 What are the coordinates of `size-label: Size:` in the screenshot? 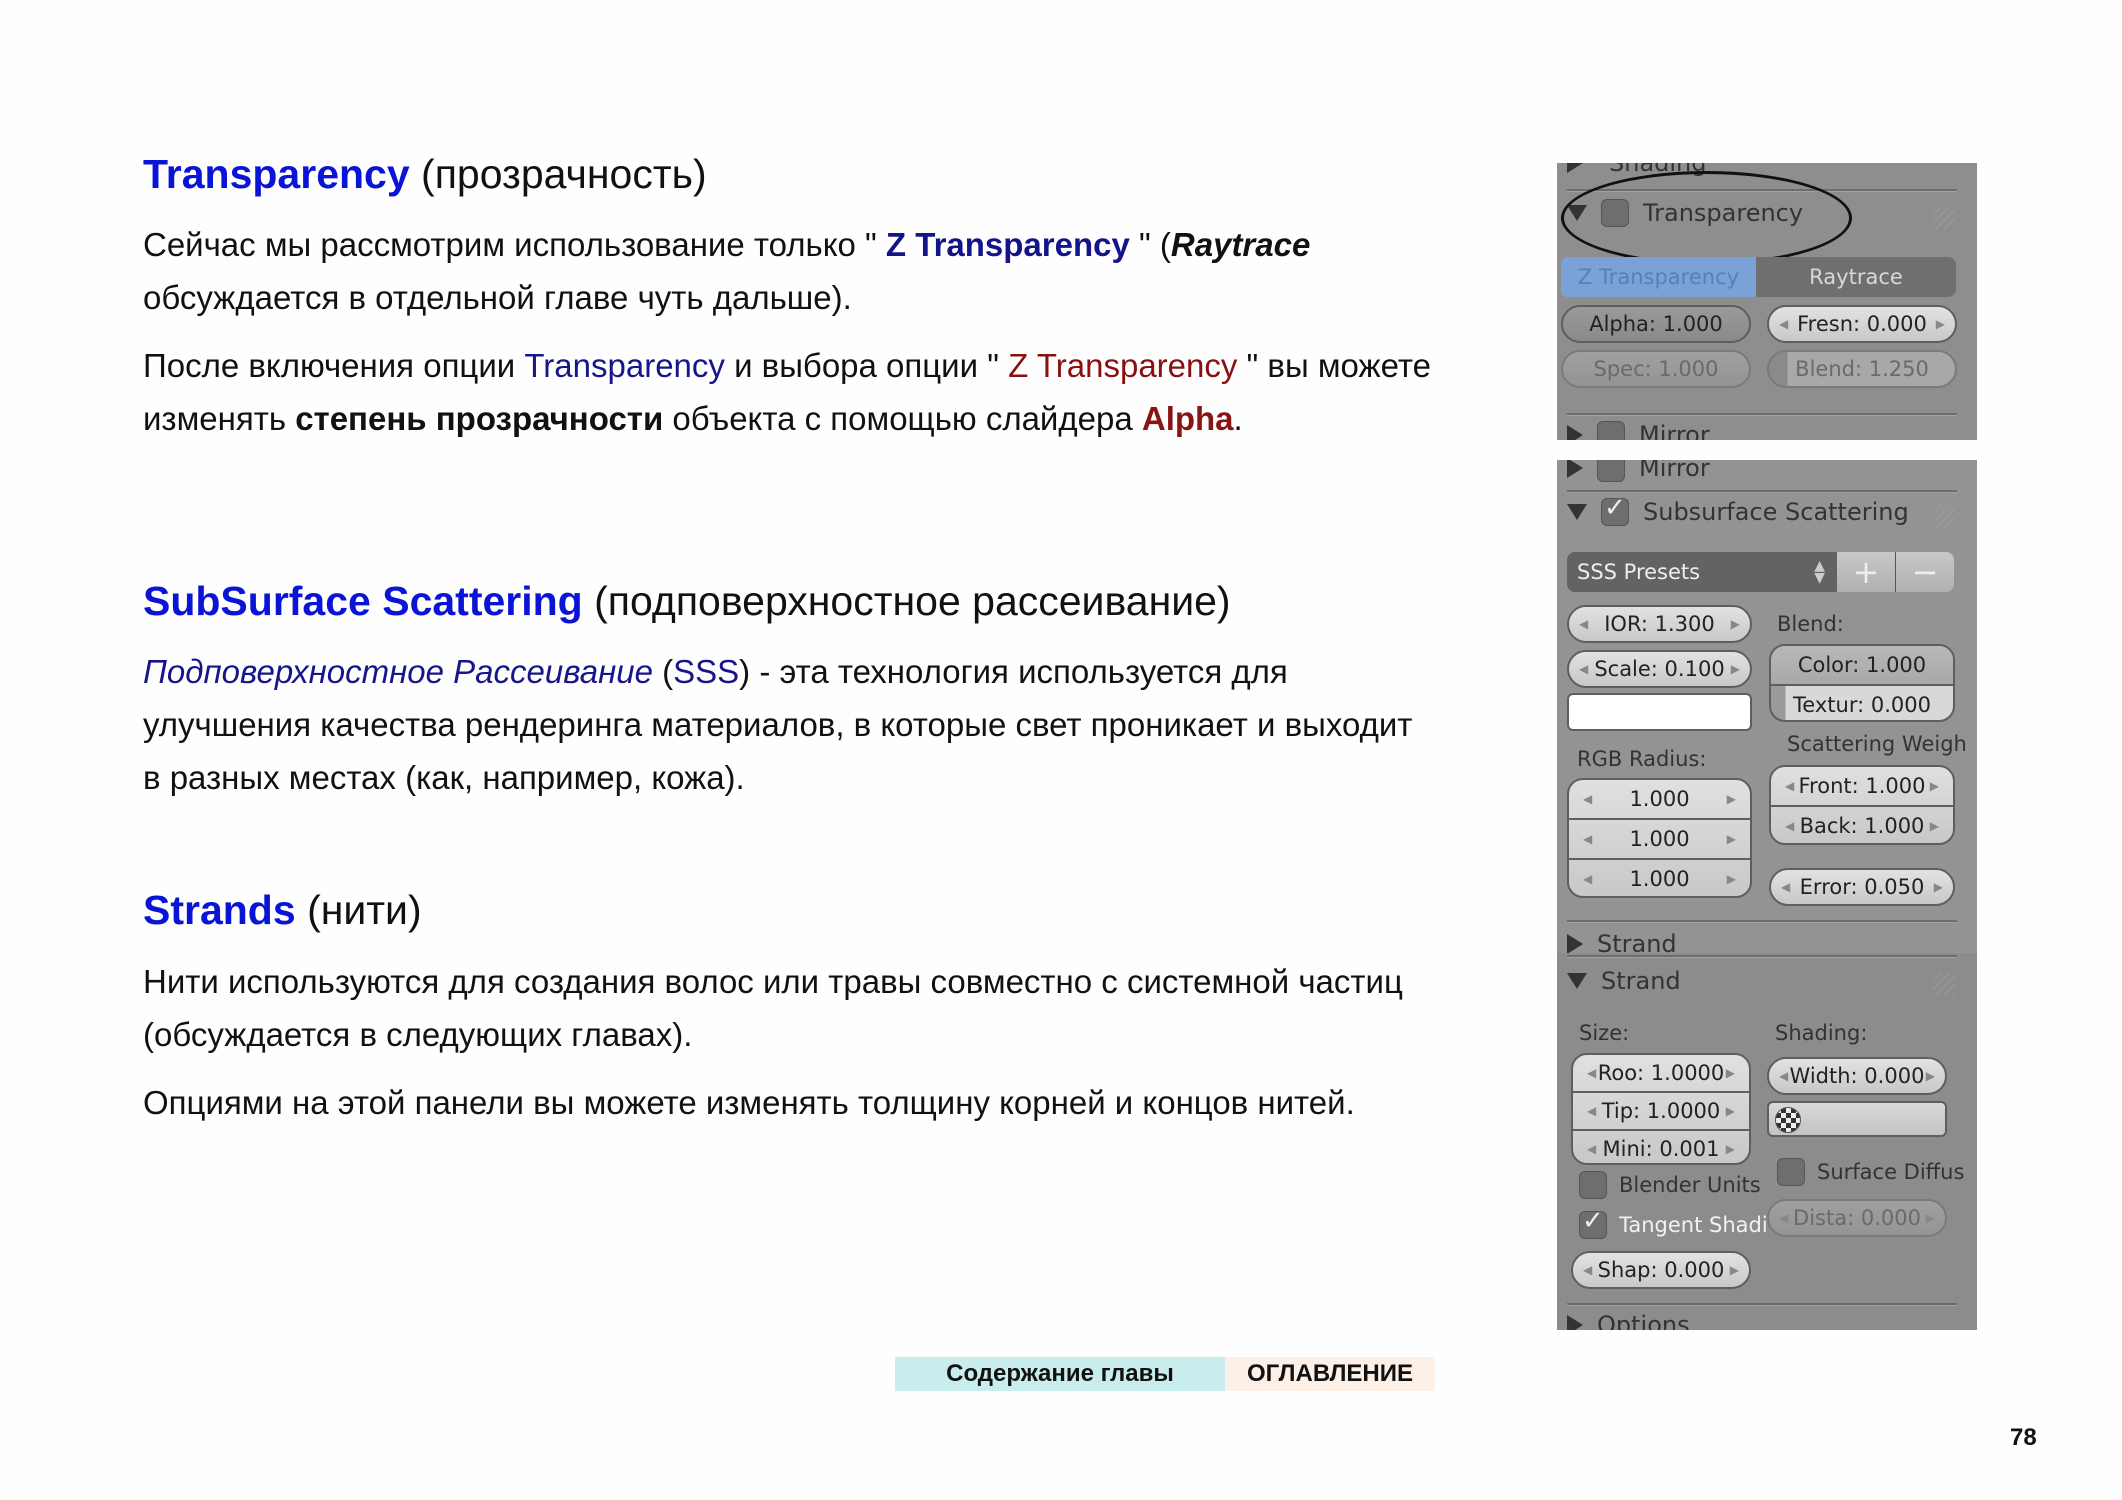 It's located at (1604, 1033).